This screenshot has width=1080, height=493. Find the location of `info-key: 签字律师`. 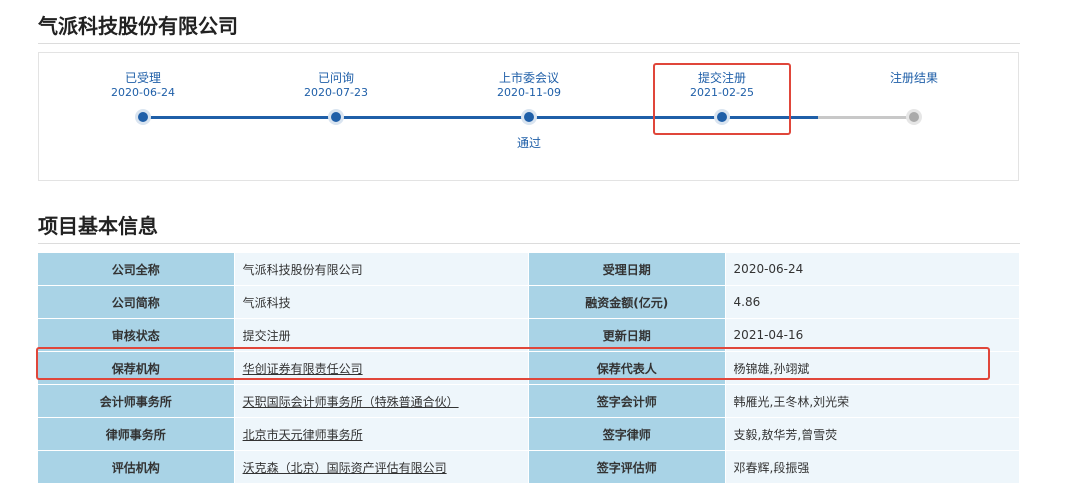

info-key: 签字律师 is located at coordinates (627, 434).